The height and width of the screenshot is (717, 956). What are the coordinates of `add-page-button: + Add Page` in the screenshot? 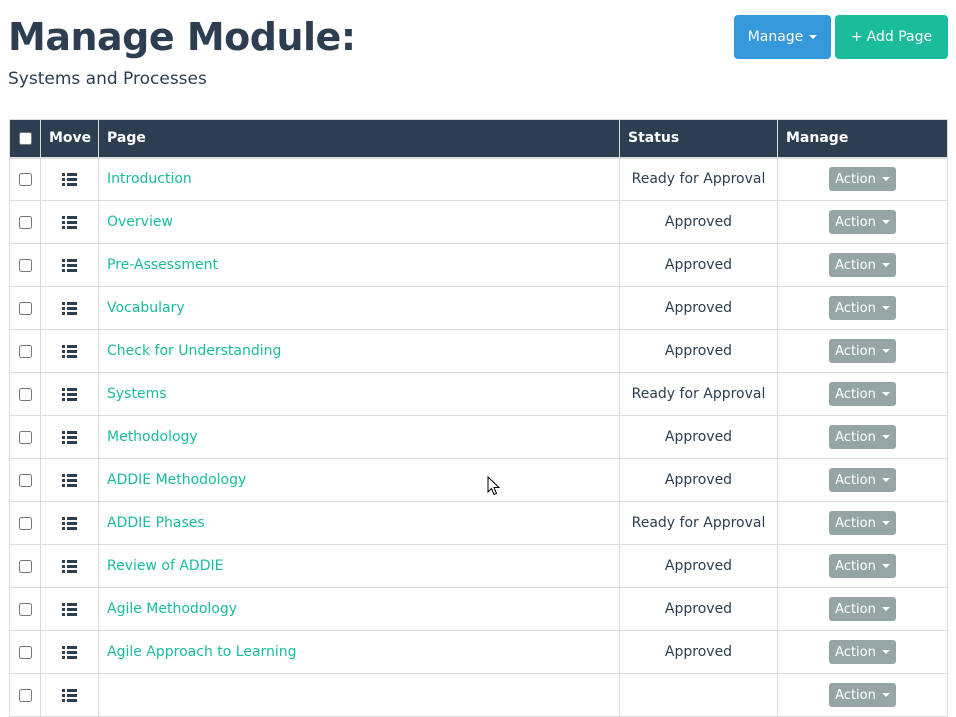 It's located at (891, 37).